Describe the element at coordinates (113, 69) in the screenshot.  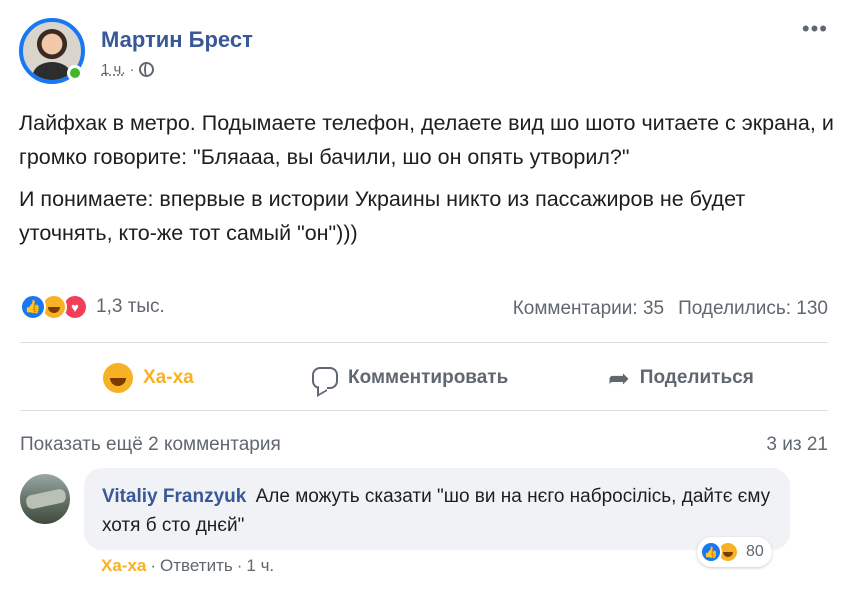
I see `post-timestamp: 1 ч.` at that location.